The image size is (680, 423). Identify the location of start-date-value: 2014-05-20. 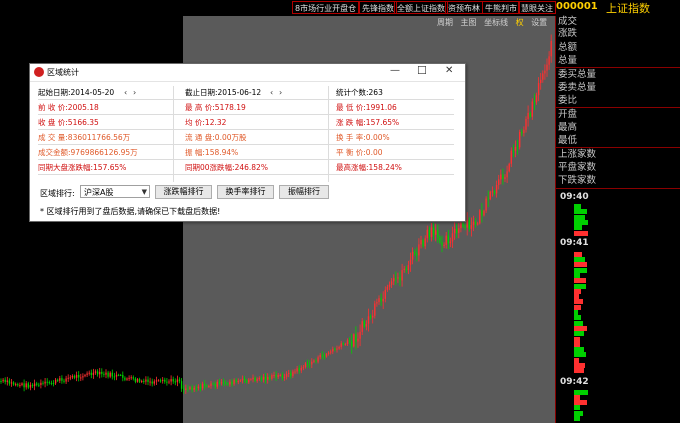
(92, 92).